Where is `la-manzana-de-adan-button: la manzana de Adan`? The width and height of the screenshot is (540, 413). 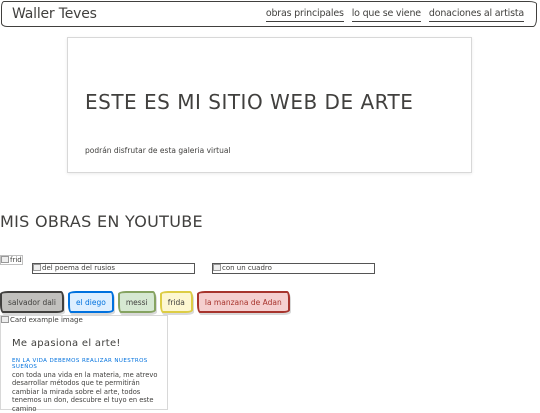
la-manzana-de-adan-button: la manzana de Adan is located at coordinates (243, 302).